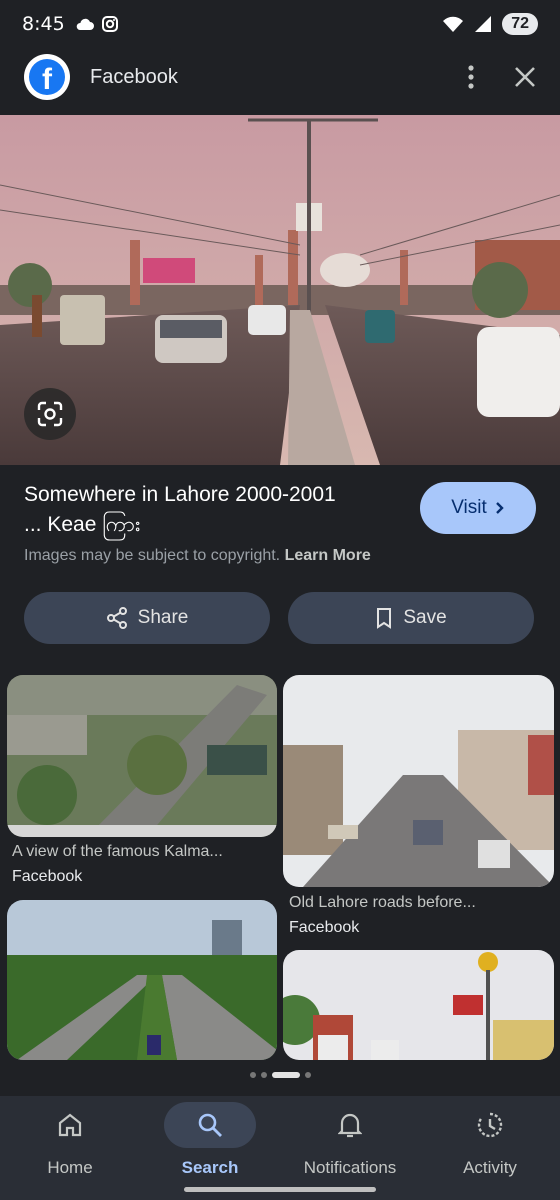  What do you see at coordinates (490, 1125) in the screenshot?
I see `activity-icon` at bounding box center [490, 1125].